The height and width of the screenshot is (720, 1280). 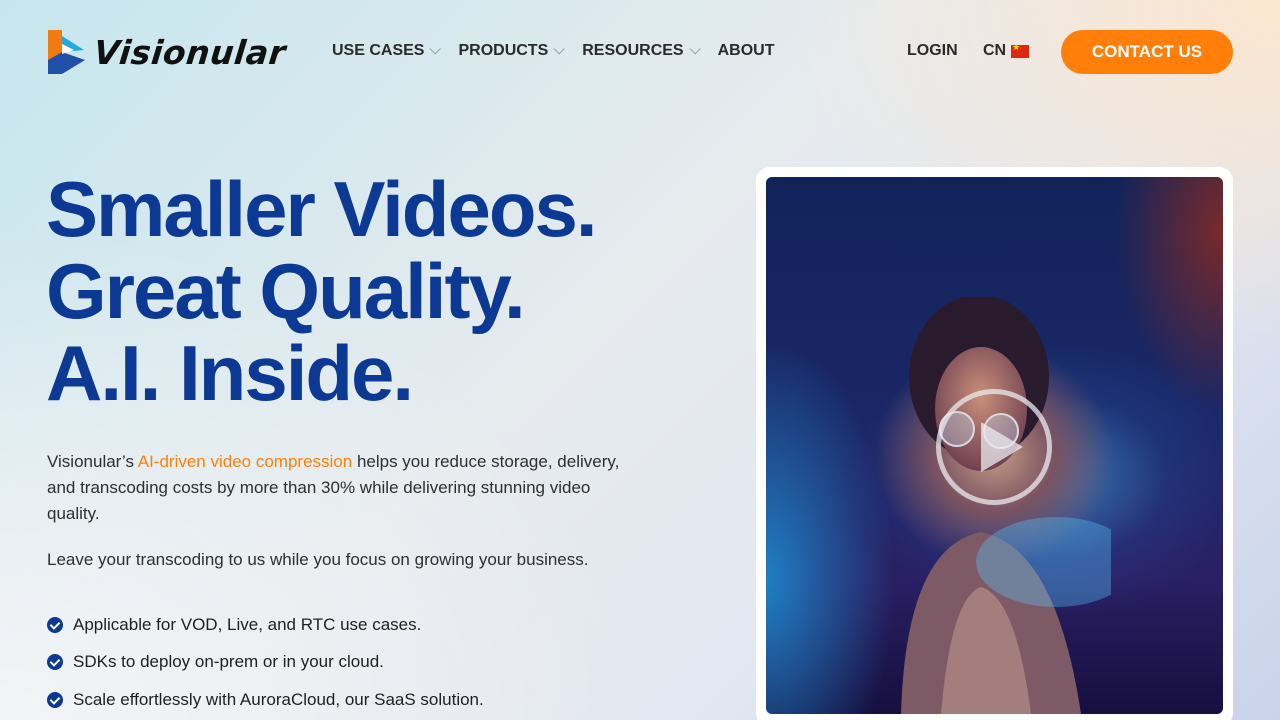 I want to click on nav-item-label: USE CASES, so click(x=378, y=50).